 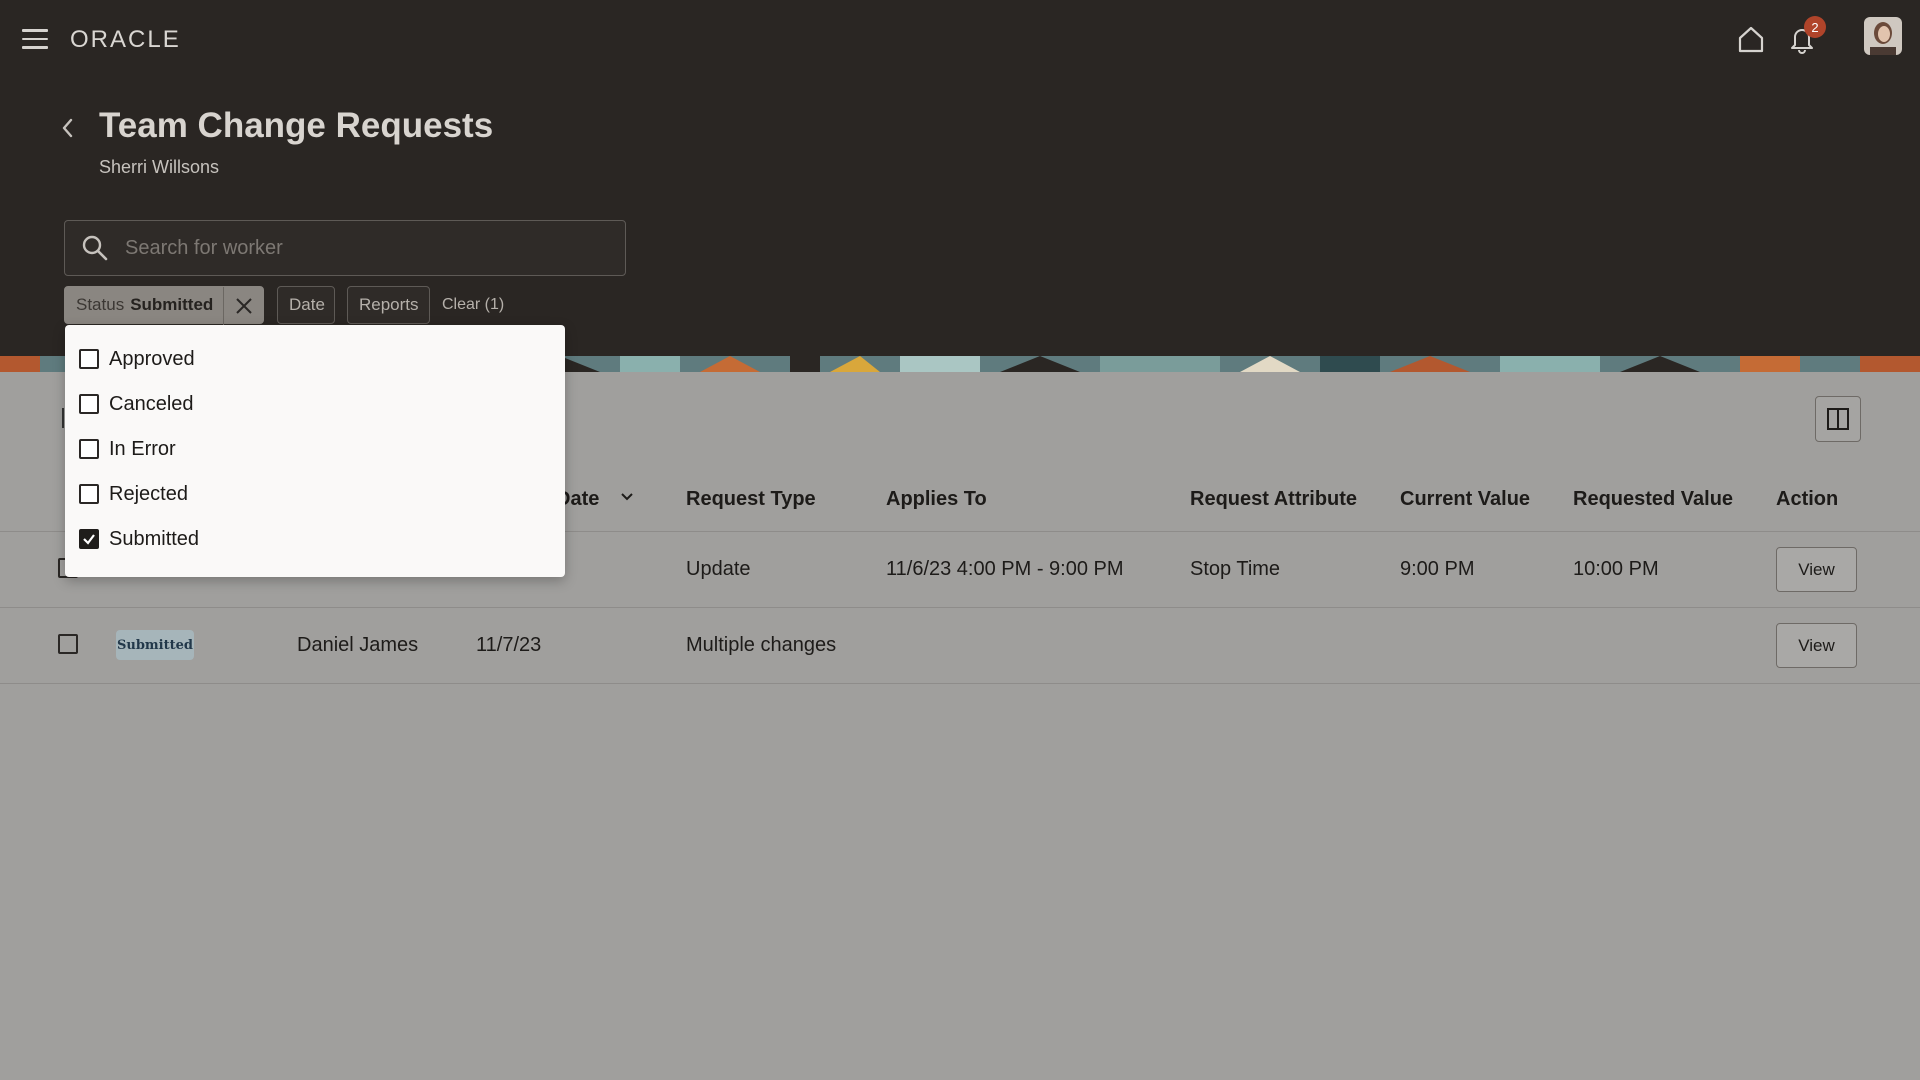 What do you see at coordinates (1807, 499) in the screenshot?
I see `column-header-action: Action` at bounding box center [1807, 499].